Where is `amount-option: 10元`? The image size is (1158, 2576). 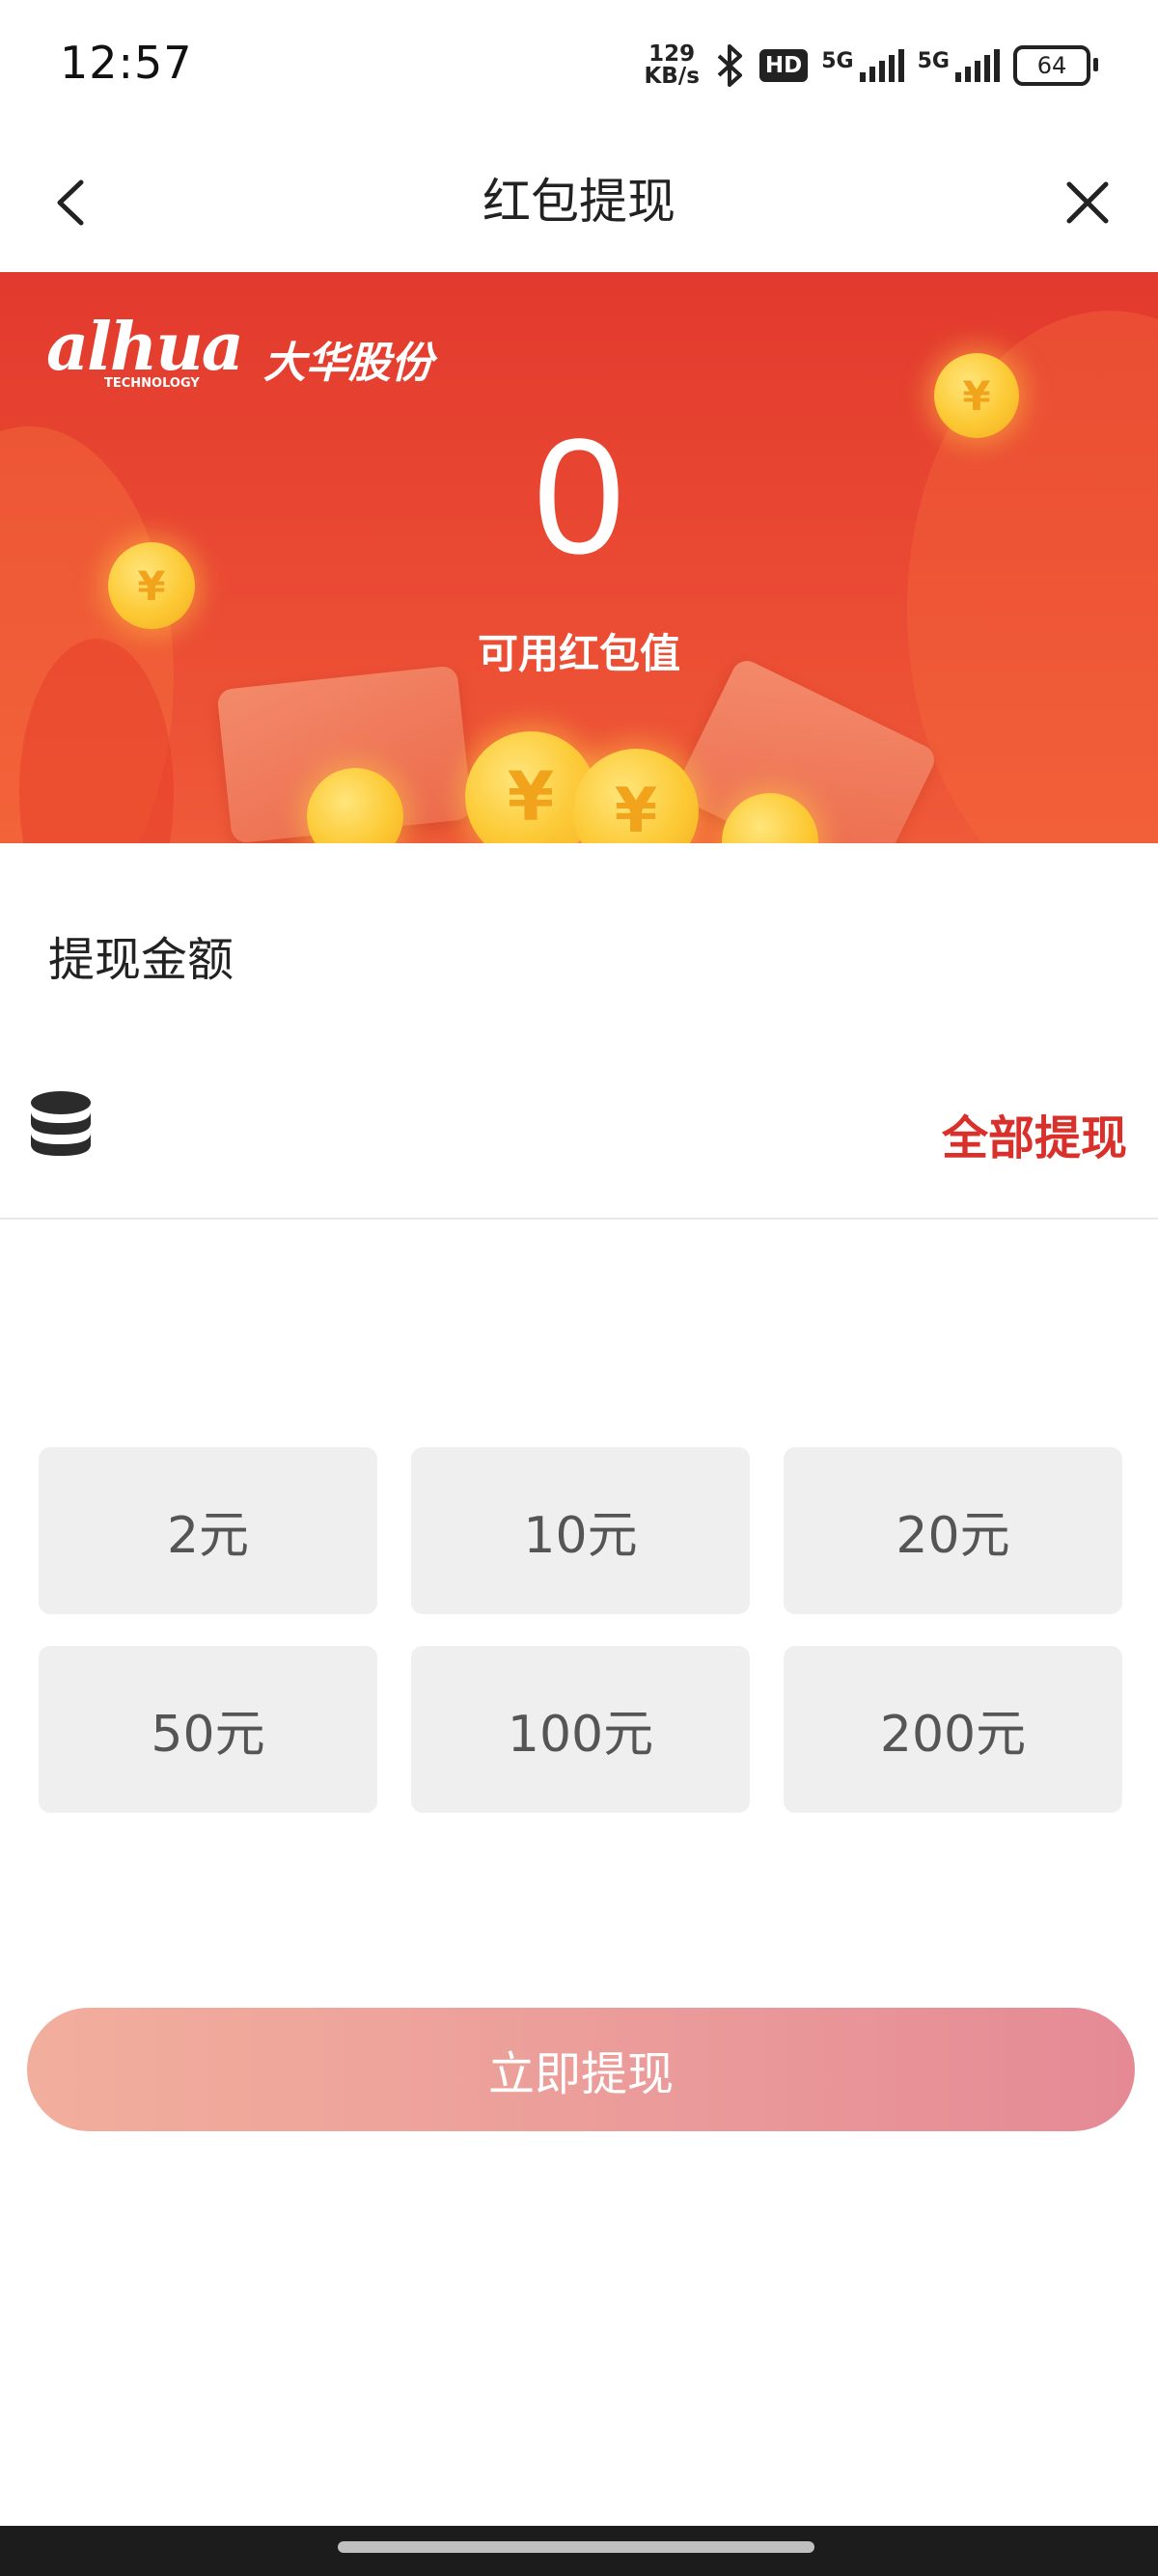 amount-option: 10元 is located at coordinates (580, 1530).